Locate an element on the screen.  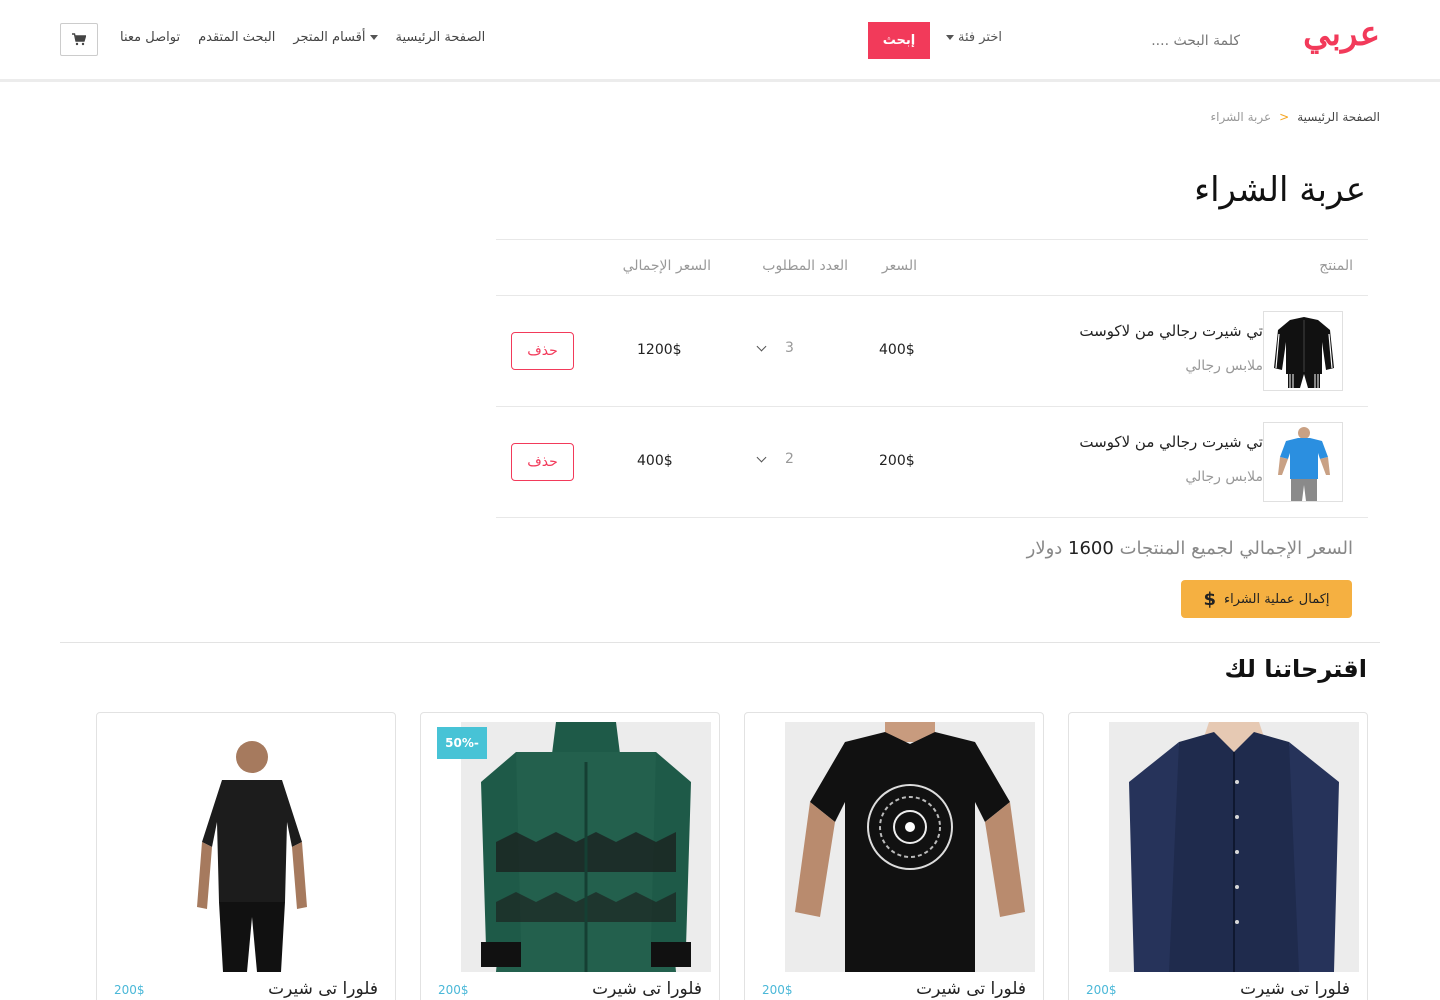
blue-tshirt-image is located at coordinates (1303, 462).